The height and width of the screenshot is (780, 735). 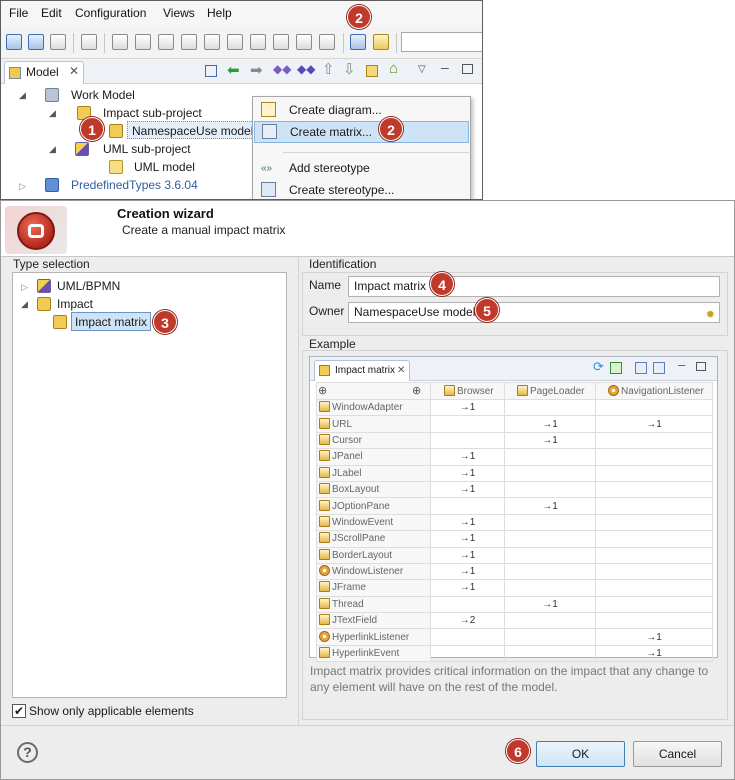 What do you see at coordinates (373, 555) in the screenshot?
I see `matrix-row-header: BorderLayout` at bounding box center [373, 555].